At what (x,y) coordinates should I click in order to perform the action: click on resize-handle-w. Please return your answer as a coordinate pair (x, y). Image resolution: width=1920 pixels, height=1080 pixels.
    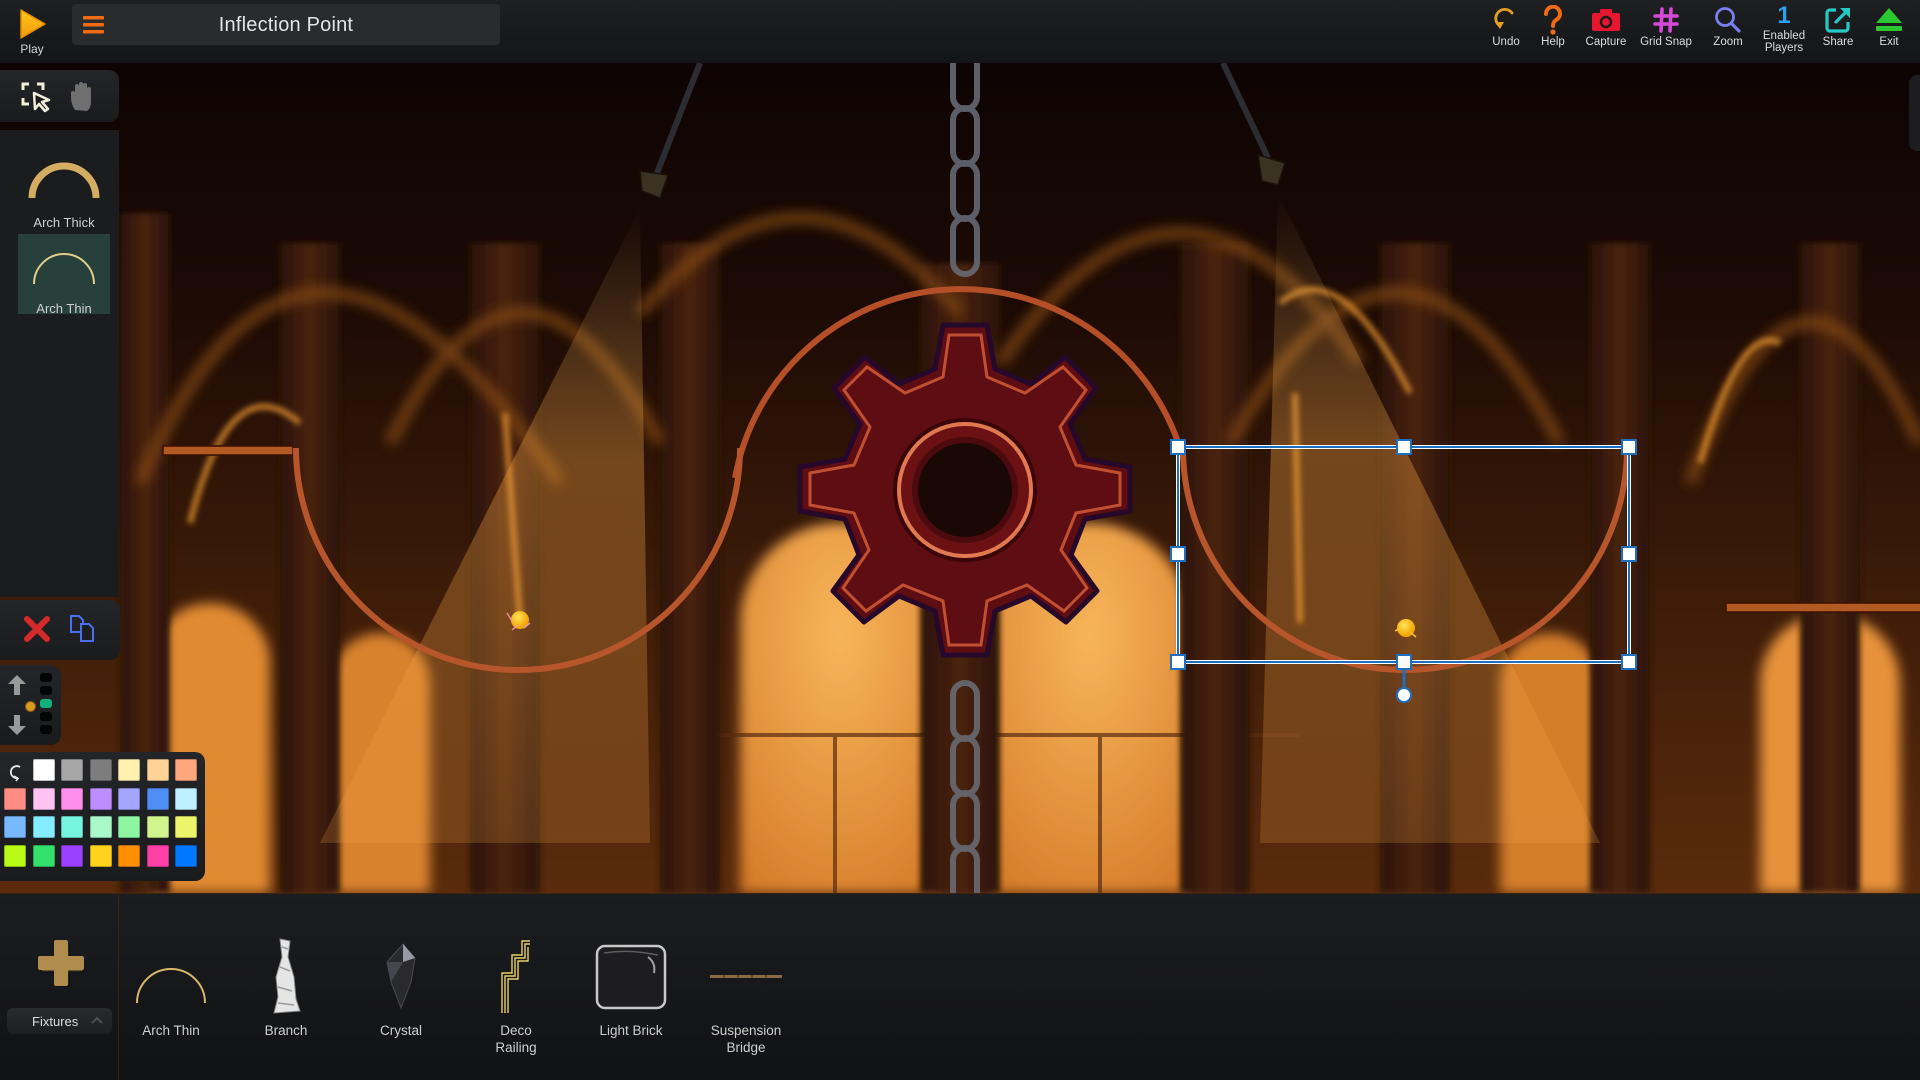
    Looking at the image, I should click on (1178, 554).